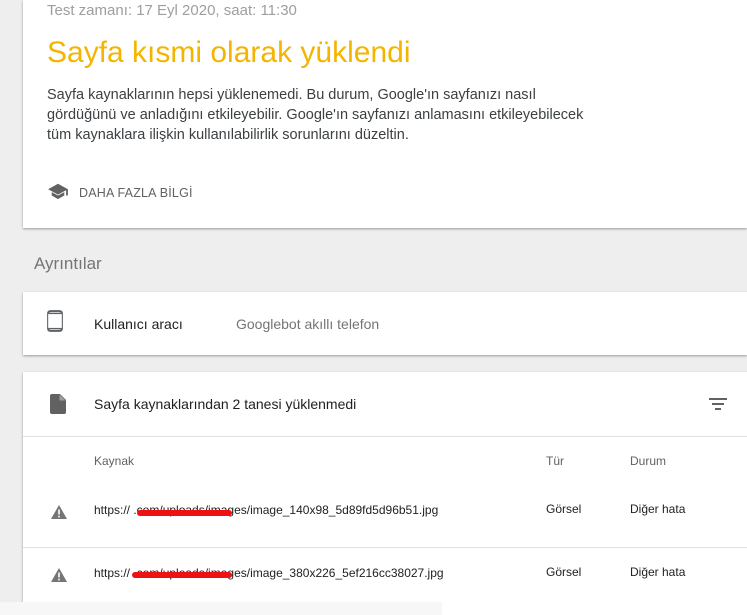  Describe the element at coordinates (114, 461) in the screenshot. I see `column-header-source: Kaynak` at that location.